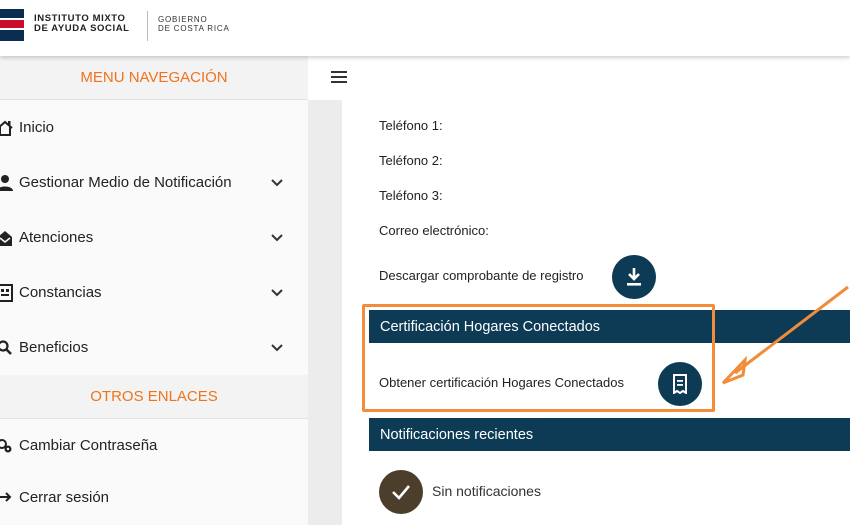 The width and height of the screenshot is (850, 525). What do you see at coordinates (37, 127) in the screenshot?
I see `sidebar-item-label: Inicio` at bounding box center [37, 127].